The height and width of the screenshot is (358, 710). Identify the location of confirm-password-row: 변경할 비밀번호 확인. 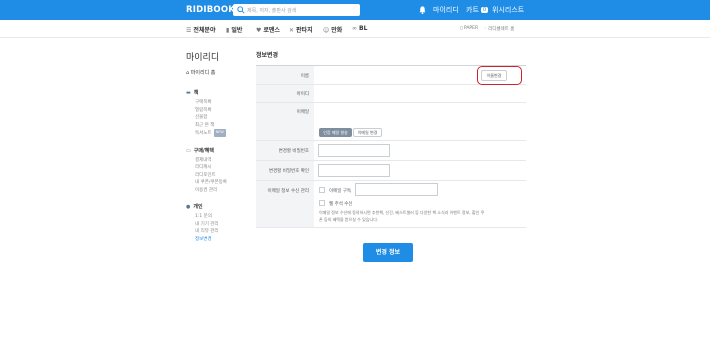
(391, 171).